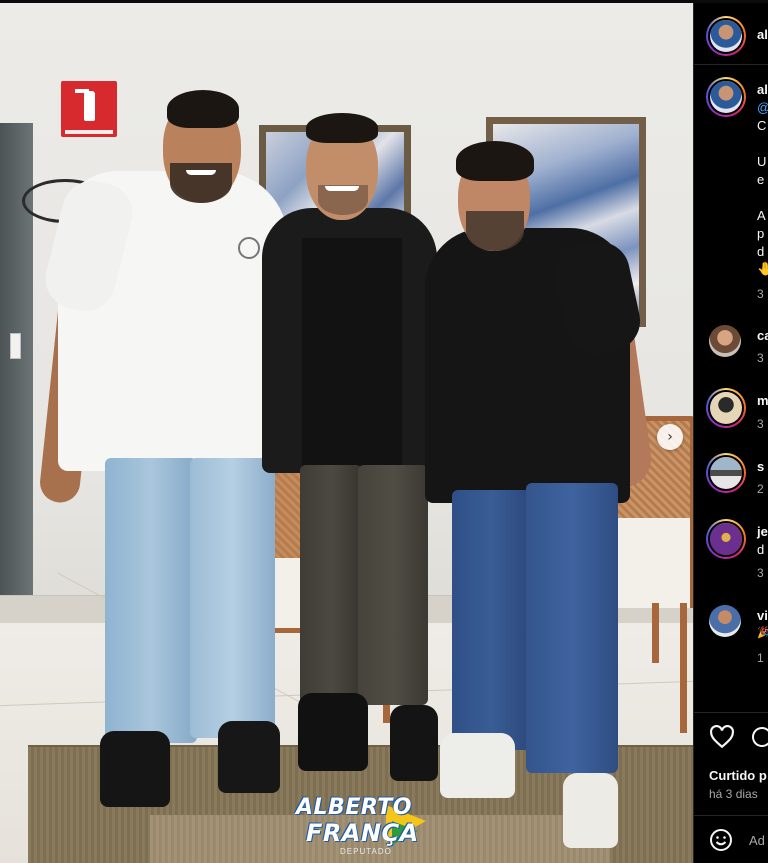 This screenshot has width=768, height=863. Describe the element at coordinates (762, 161) in the screenshot. I see `caption-line: U` at that location.